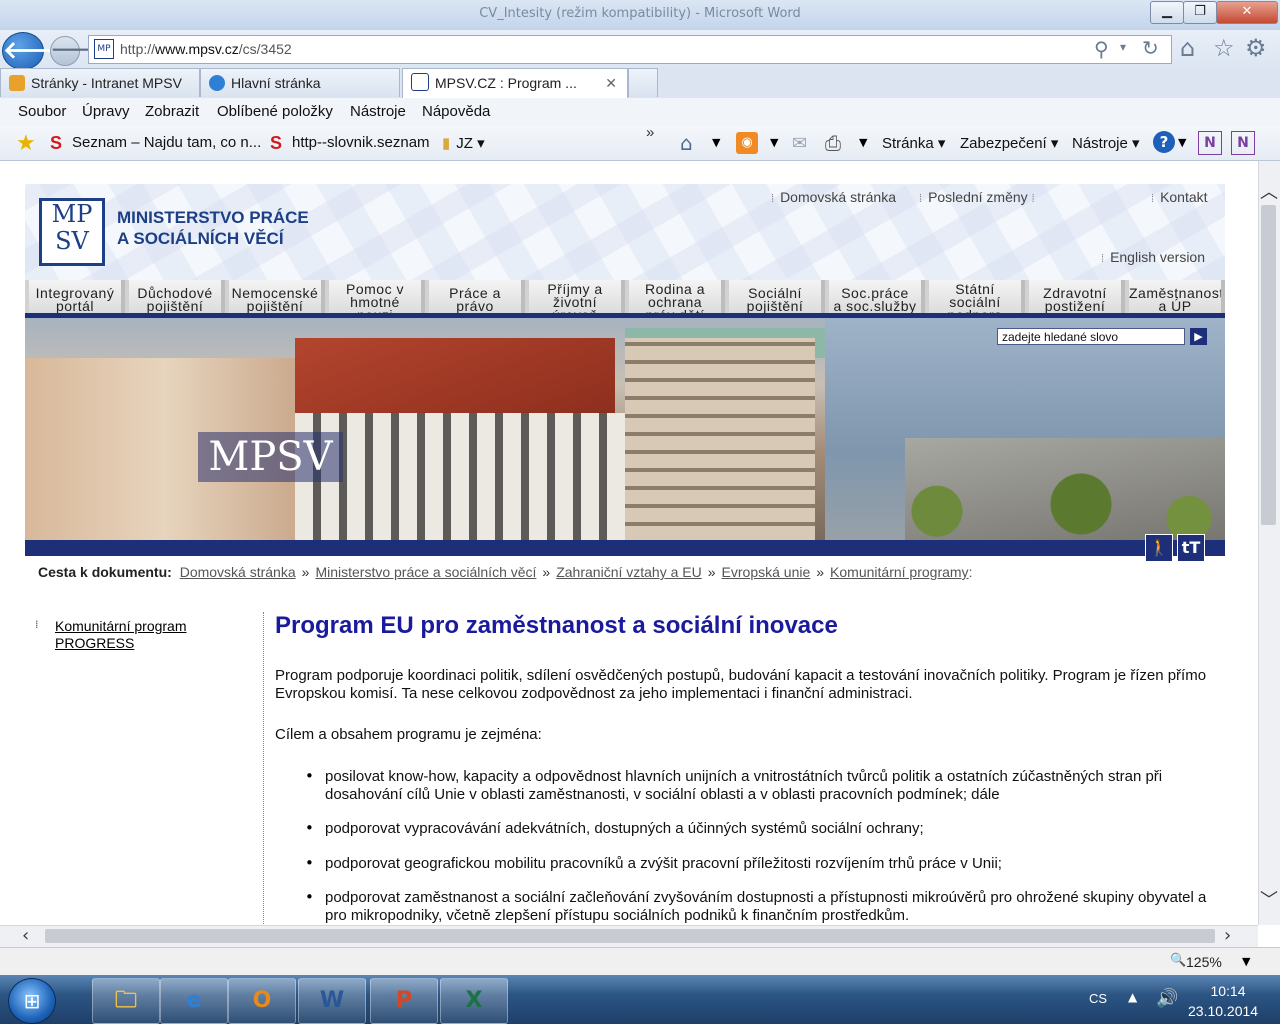 Image resolution: width=1280 pixels, height=1024 pixels. Describe the element at coordinates (106, 111) in the screenshot. I see `menu-upravy: Úpravy` at that location.